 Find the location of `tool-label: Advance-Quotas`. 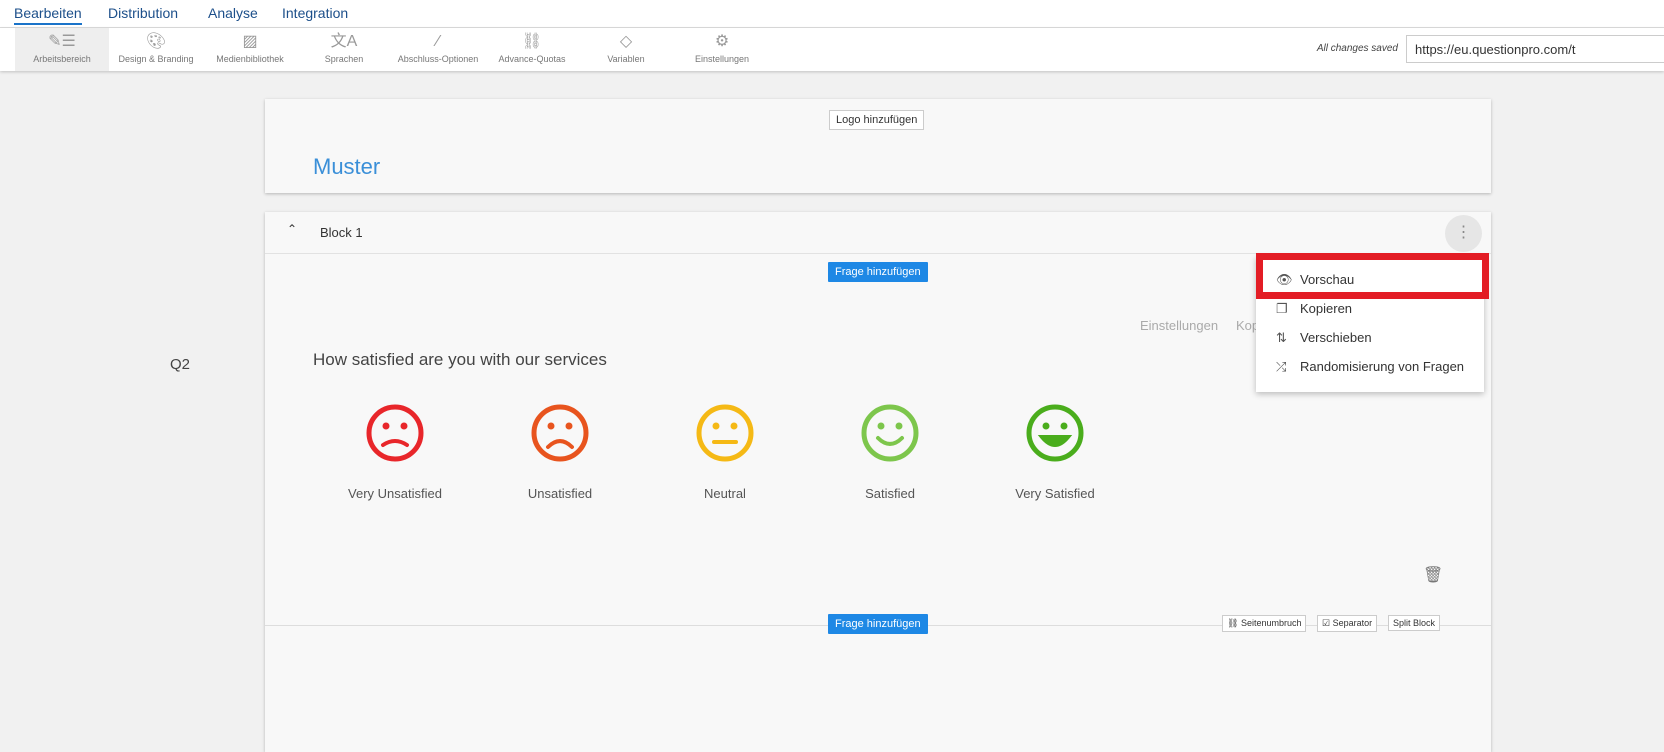

tool-label: Advance-Quotas is located at coordinates (532, 59).